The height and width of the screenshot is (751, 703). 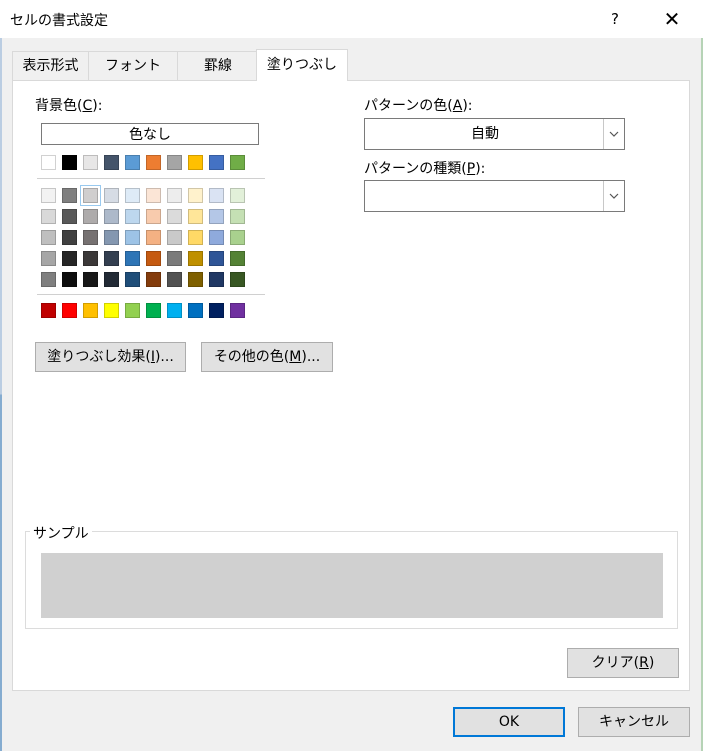 I want to click on sample-label: サンプル, so click(x=61, y=533).